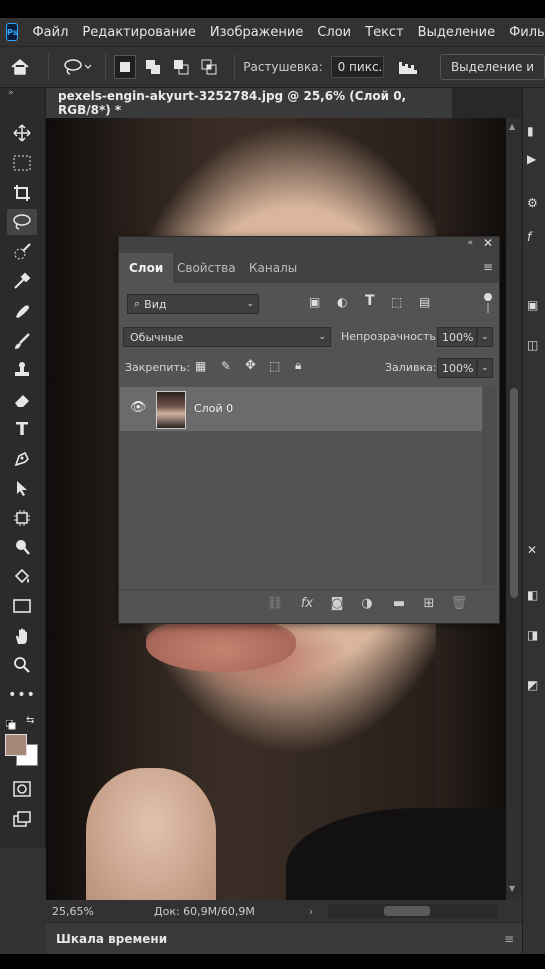 The height and width of the screenshot is (969, 545). Describe the element at coordinates (22, 252) in the screenshot. I see `quick-select-tool-icon` at that location.